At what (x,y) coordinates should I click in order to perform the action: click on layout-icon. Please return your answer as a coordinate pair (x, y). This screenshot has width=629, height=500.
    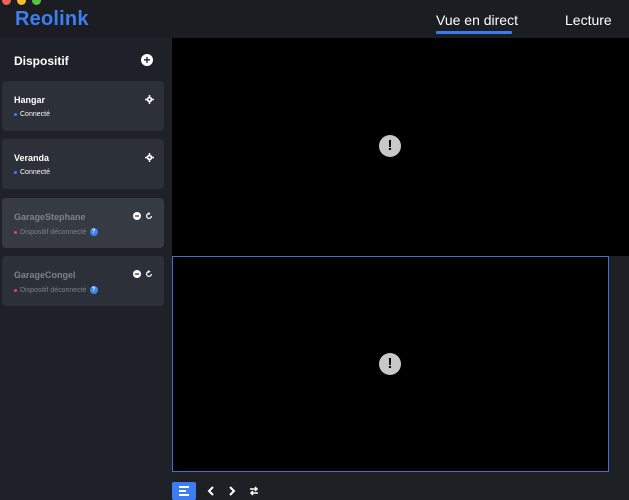
    Looking at the image, I should click on (184, 491).